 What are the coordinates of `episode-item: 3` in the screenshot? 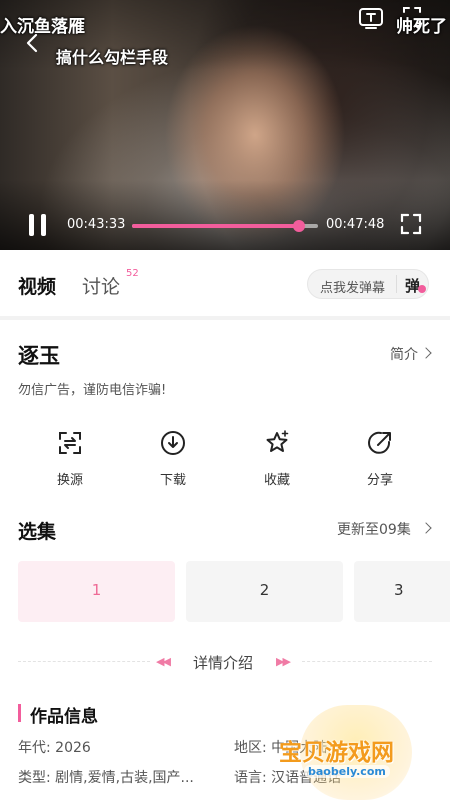 It's located at (402, 591).